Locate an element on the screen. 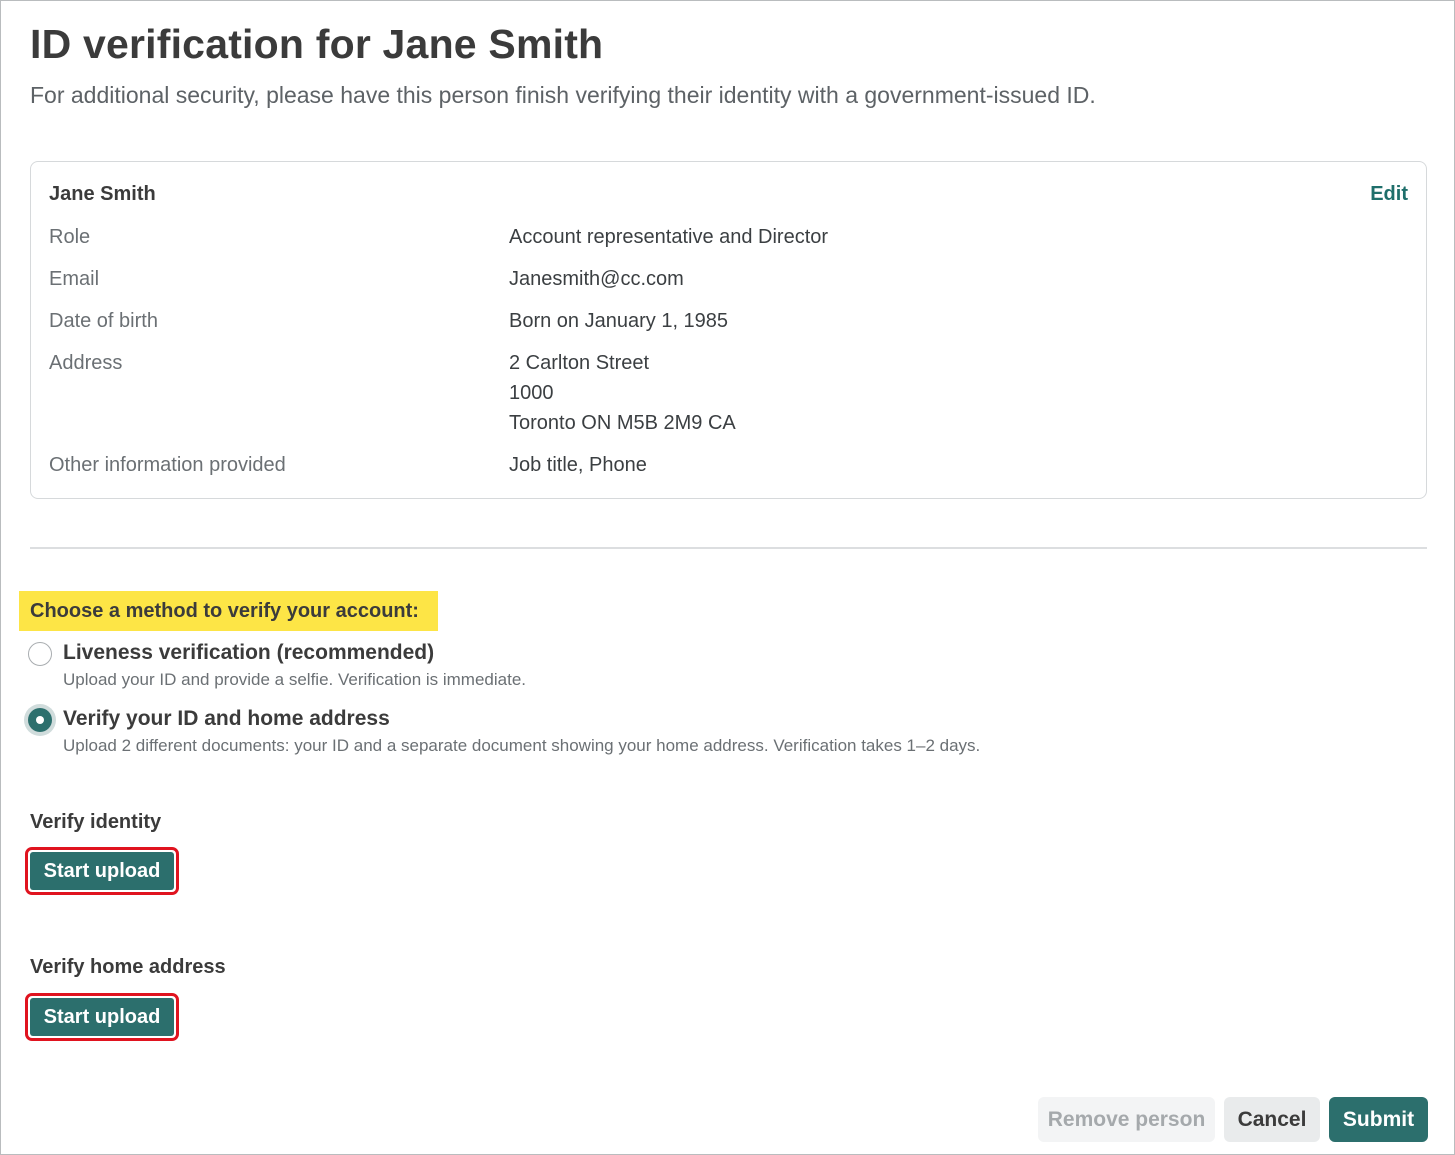 This screenshot has width=1455, height=1155. detail-value: Account representative and Director is located at coordinates (669, 237).